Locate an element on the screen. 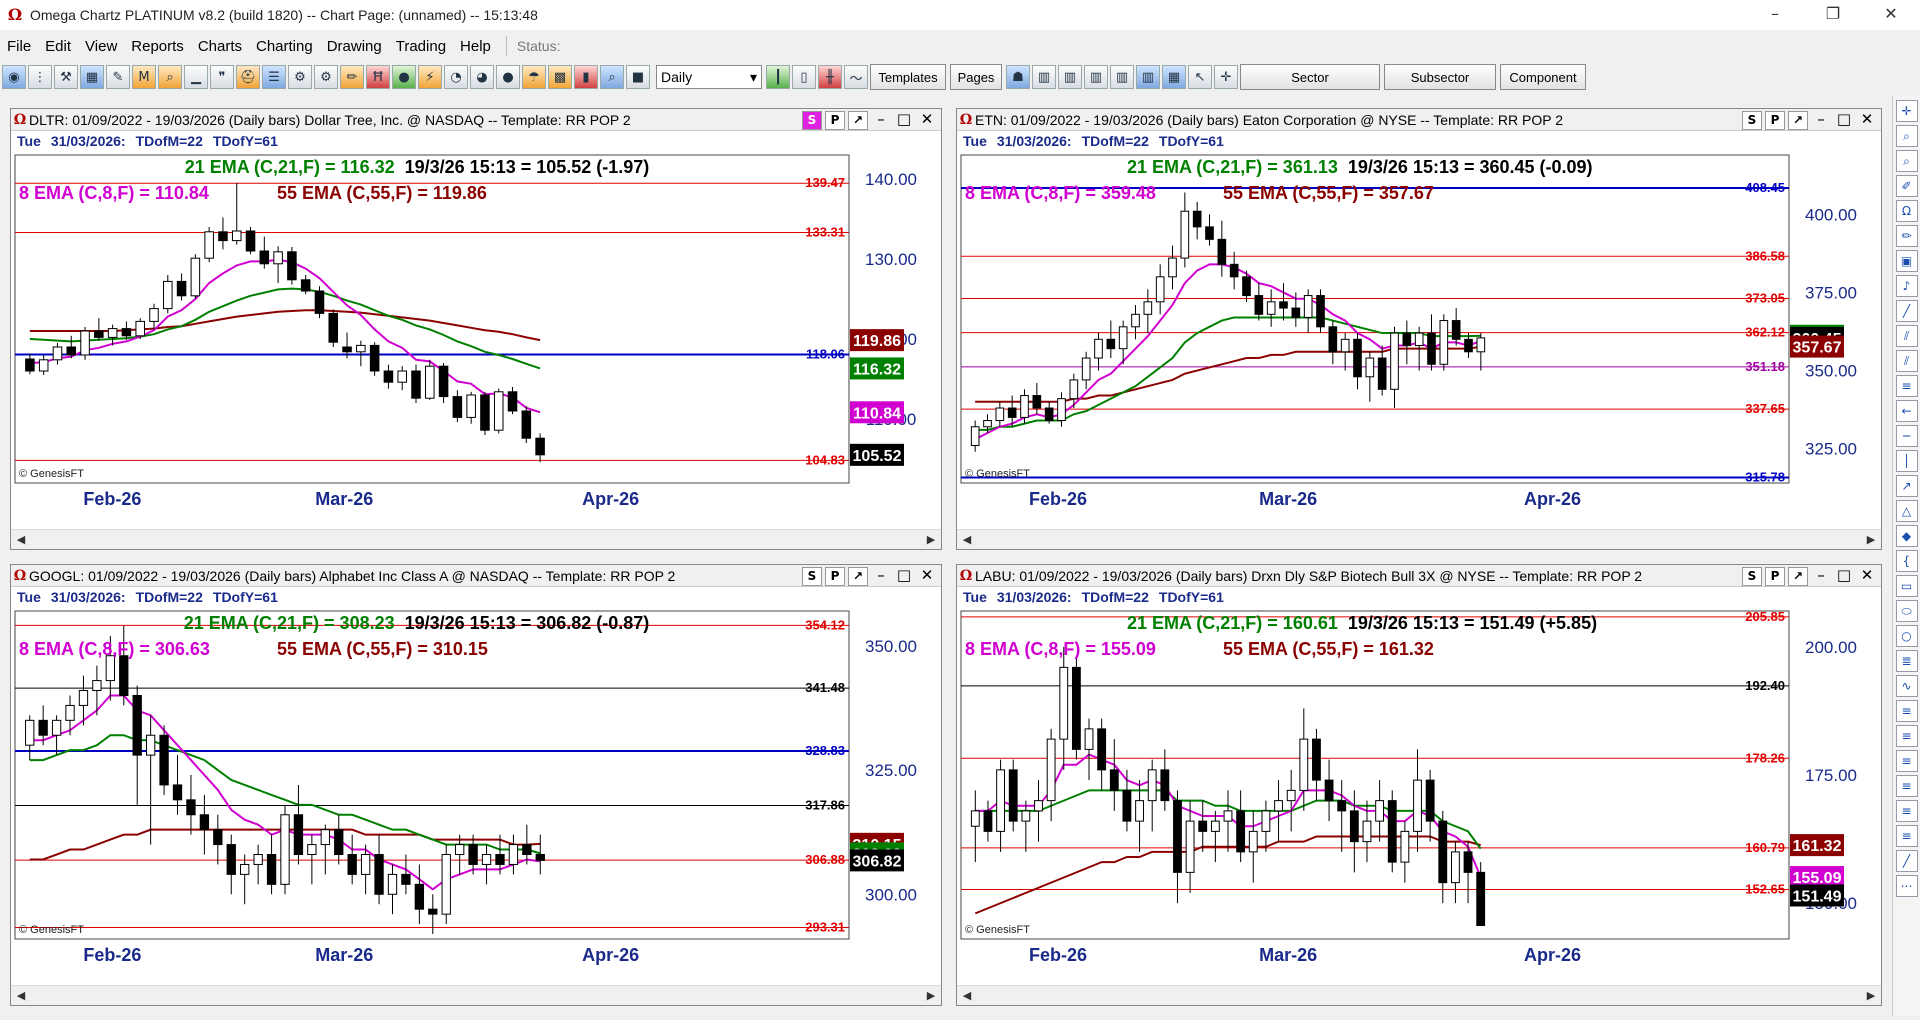 This screenshot has width=1920, height=1020. templates-button: Templates is located at coordinates (908, 77).